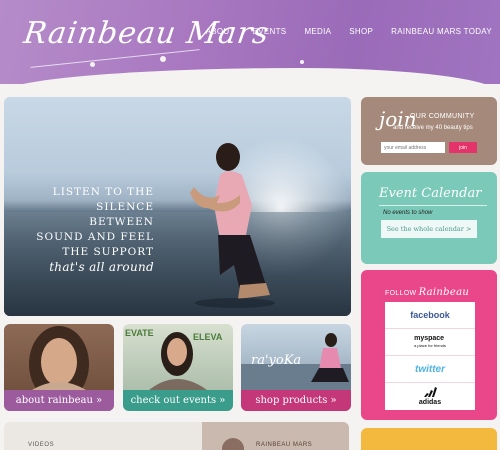 The height and width of the screenshot is (450, 500). Describe the element at coordinates (250, 76) in the screenshot. I see `paint-edge` at that location.